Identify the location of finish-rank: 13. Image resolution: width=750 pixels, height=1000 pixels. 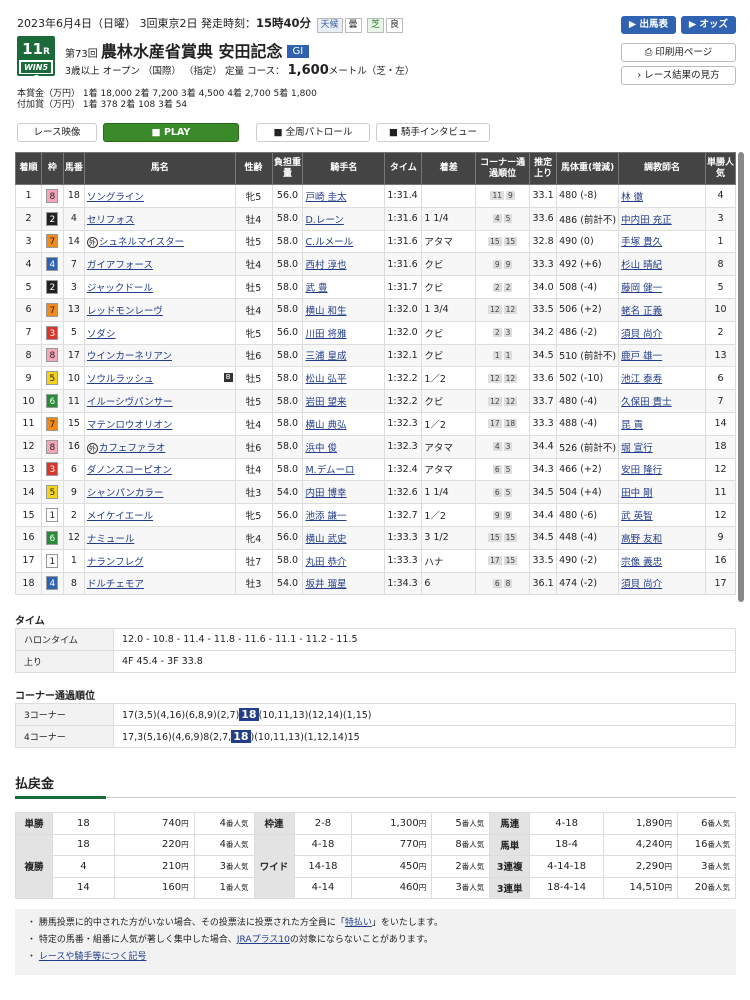
(28, 469).